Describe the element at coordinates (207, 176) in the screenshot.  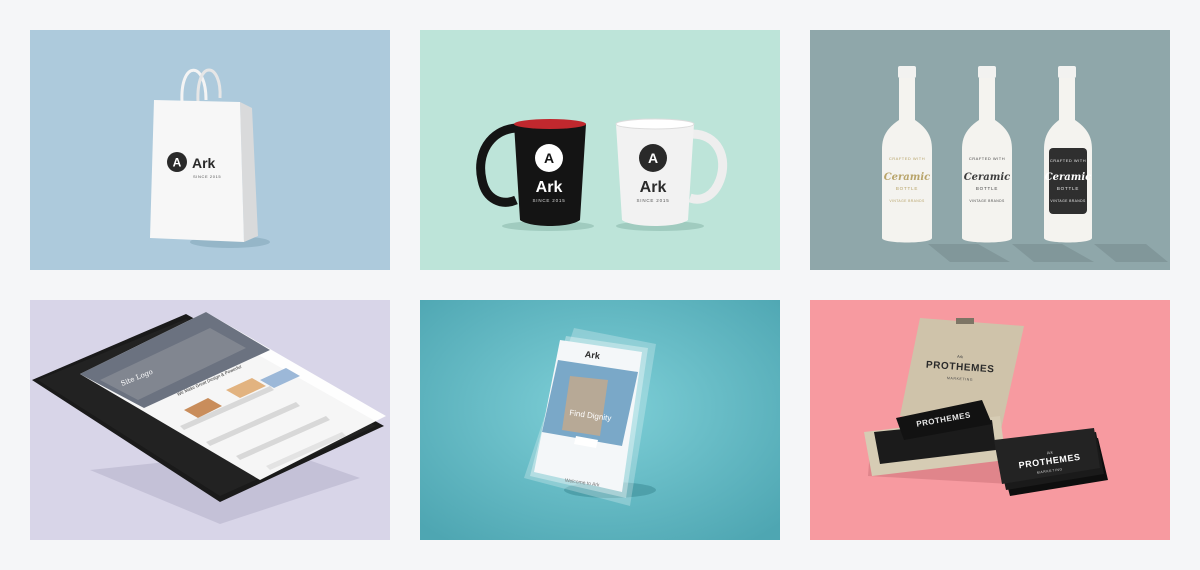
I see `bag-tagline: SINCE 2015` at that location.